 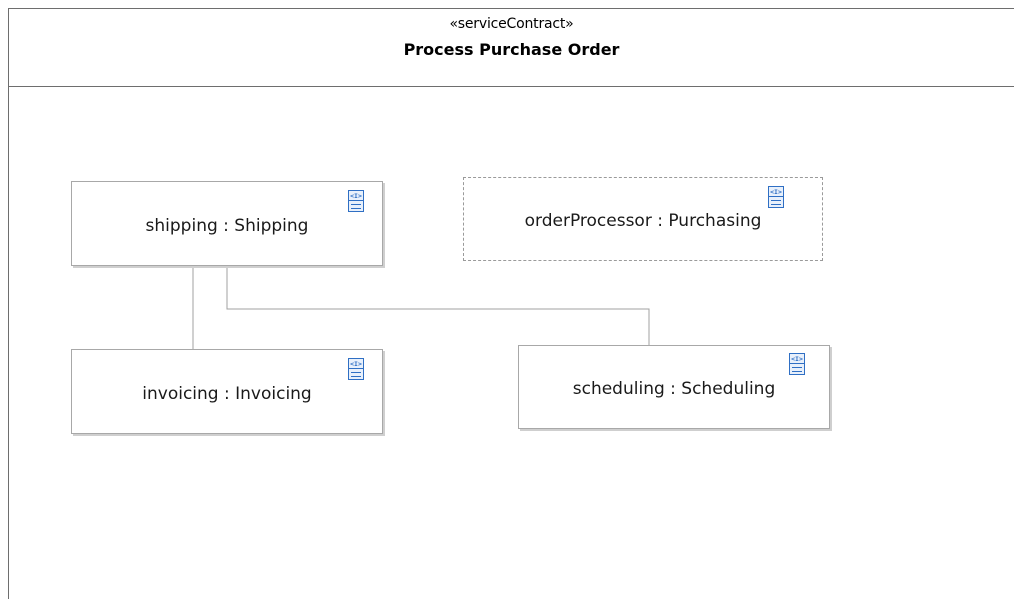 I want to click on part-scheduling-label: scheduling : Scheduling, so click(x=674, y=389).